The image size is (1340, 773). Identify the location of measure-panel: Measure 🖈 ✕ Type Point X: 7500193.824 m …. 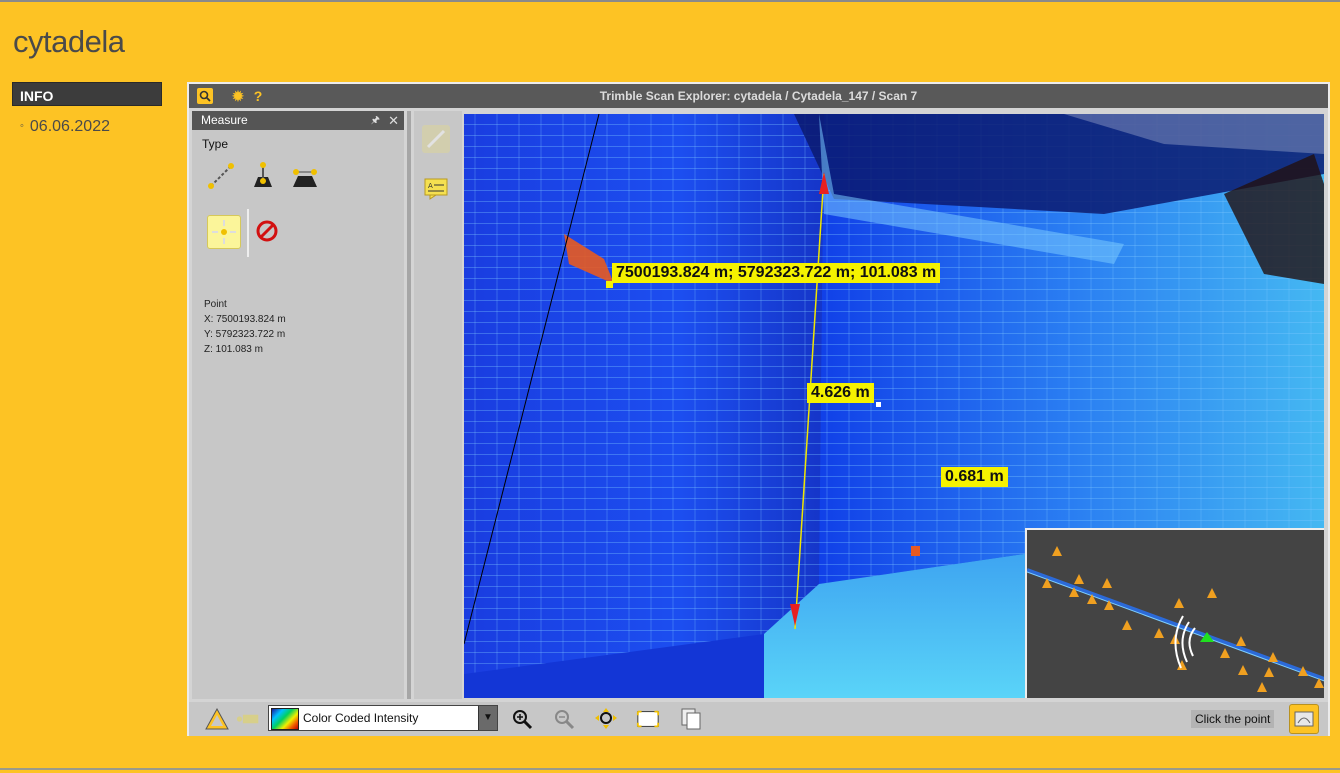
(298, 405).